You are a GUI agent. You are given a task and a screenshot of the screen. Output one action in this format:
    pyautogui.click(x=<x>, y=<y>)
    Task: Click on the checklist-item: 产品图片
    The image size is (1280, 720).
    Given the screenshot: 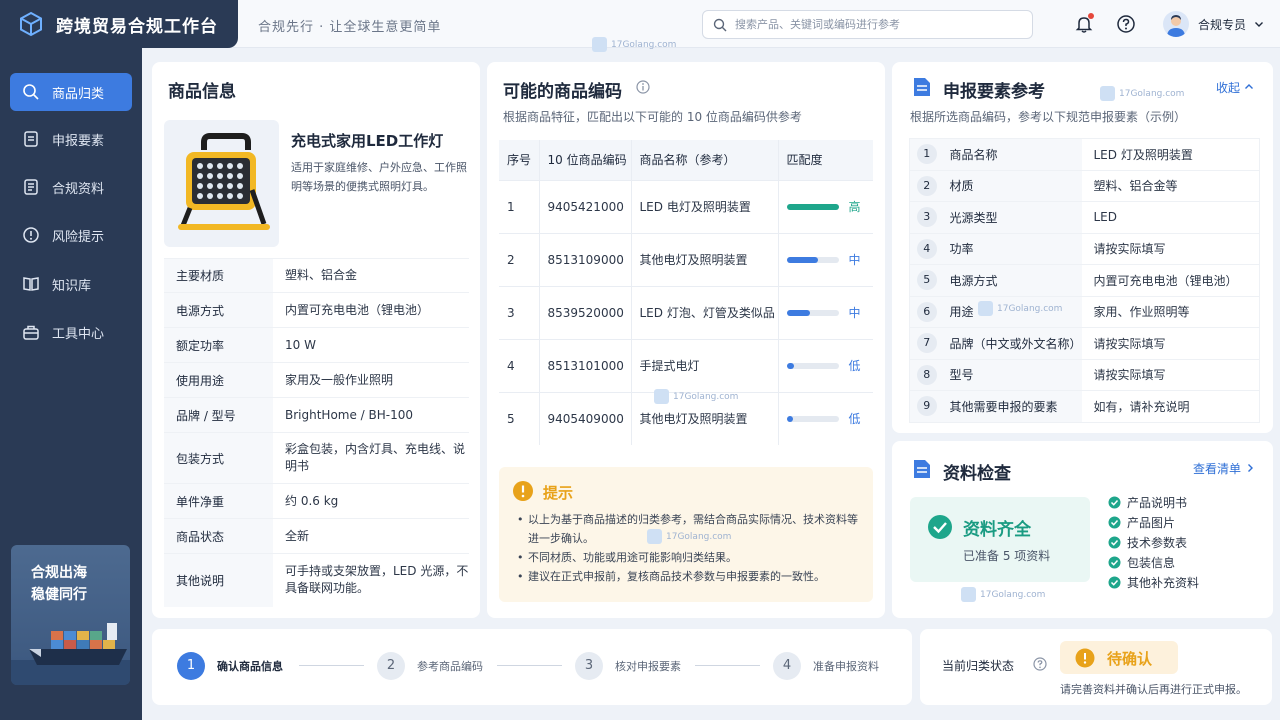 What is the action you would take?
    pyautogui.click(x=1153, y=522)
    